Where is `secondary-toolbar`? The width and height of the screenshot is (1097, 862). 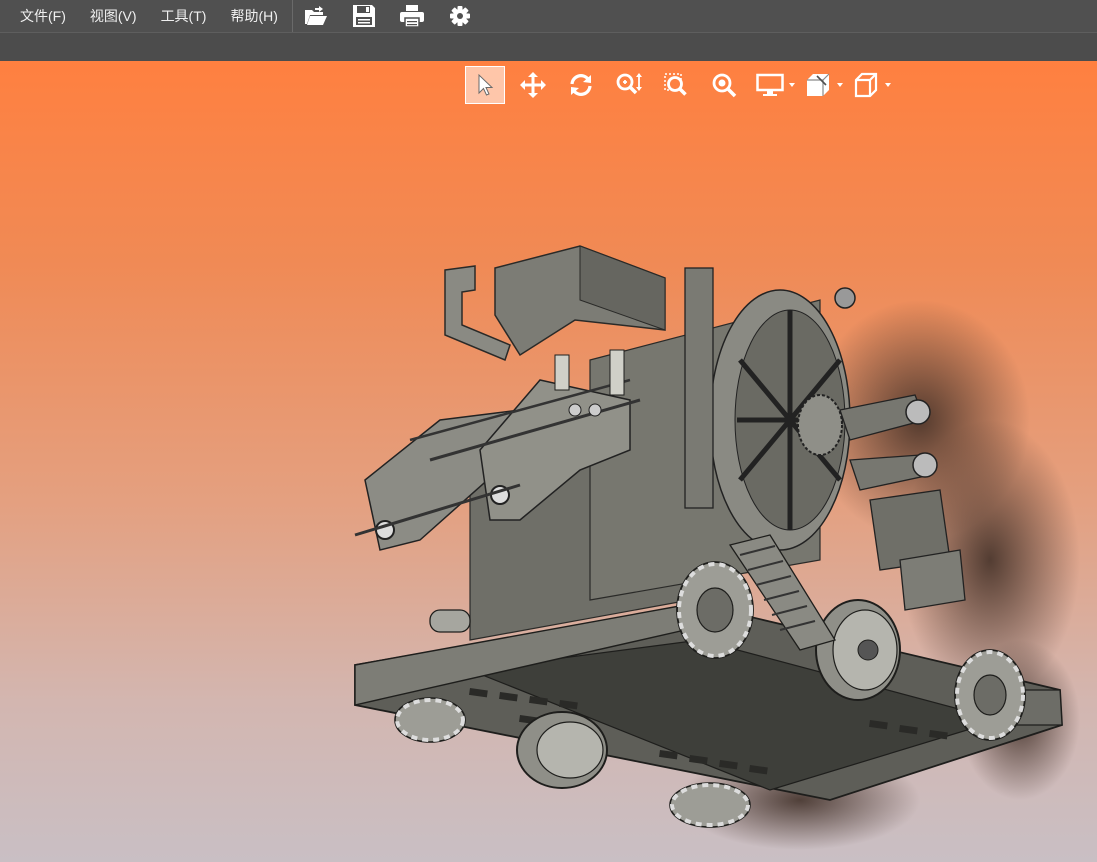 secondary-toolbar is located at coordinates (548, 47).